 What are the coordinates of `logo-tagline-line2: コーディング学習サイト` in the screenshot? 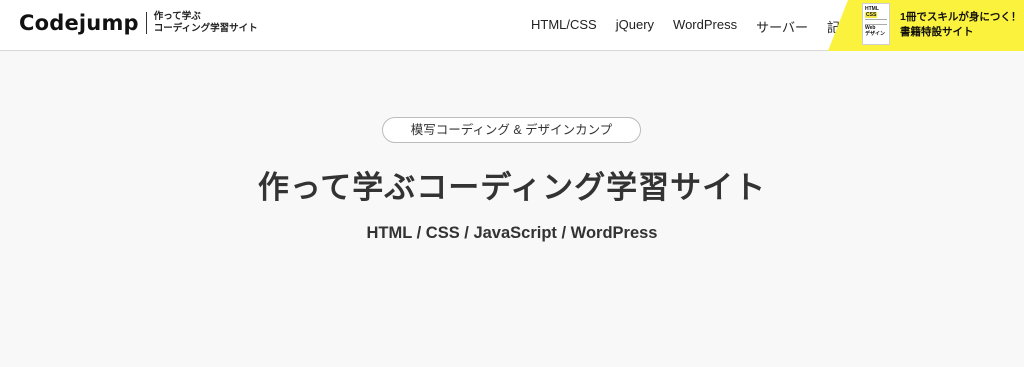 It's located at (205, 28).